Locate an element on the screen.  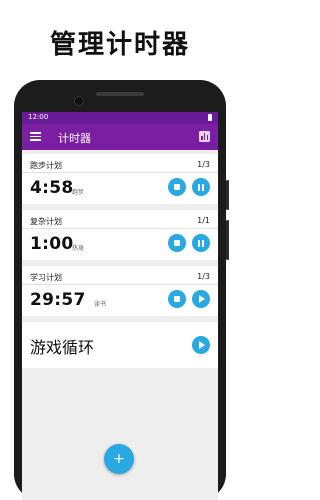
loop-item-card: 游戏循环 is located at coordinates (120, 345).